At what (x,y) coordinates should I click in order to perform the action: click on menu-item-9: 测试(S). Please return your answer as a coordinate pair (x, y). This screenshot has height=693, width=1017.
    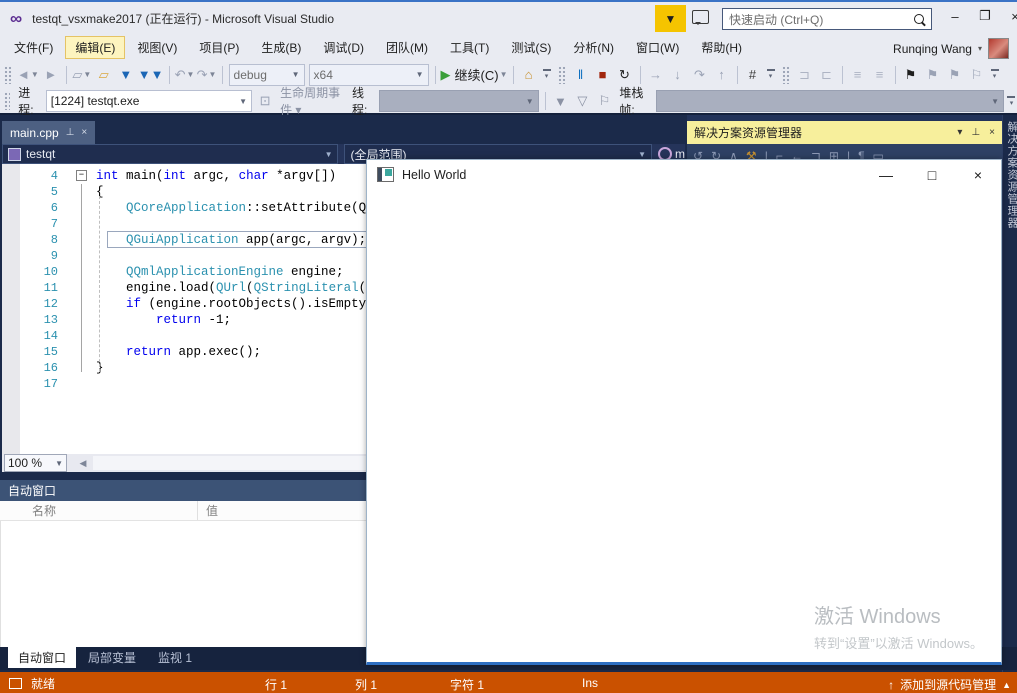
    Looking at the image, I should click on (531, 47).